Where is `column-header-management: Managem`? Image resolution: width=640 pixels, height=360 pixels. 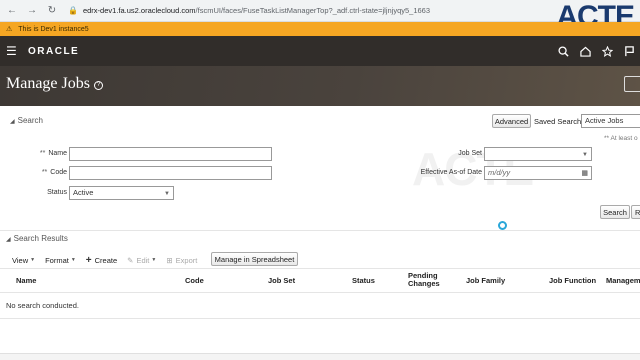 column-header-management: Managem is located at coordinates (623, 281).